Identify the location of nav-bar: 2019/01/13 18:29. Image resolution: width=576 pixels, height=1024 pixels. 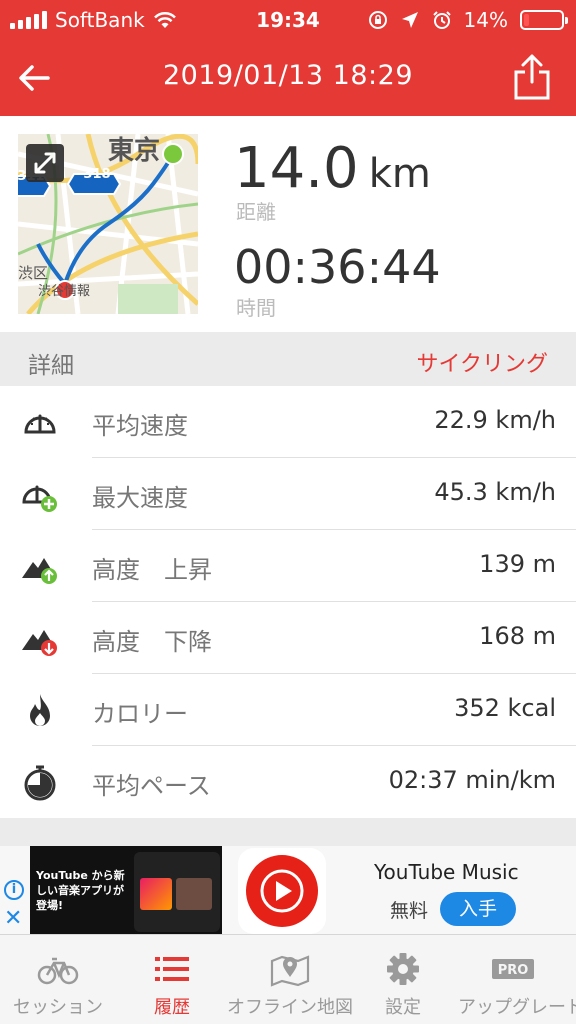
(288, 78).